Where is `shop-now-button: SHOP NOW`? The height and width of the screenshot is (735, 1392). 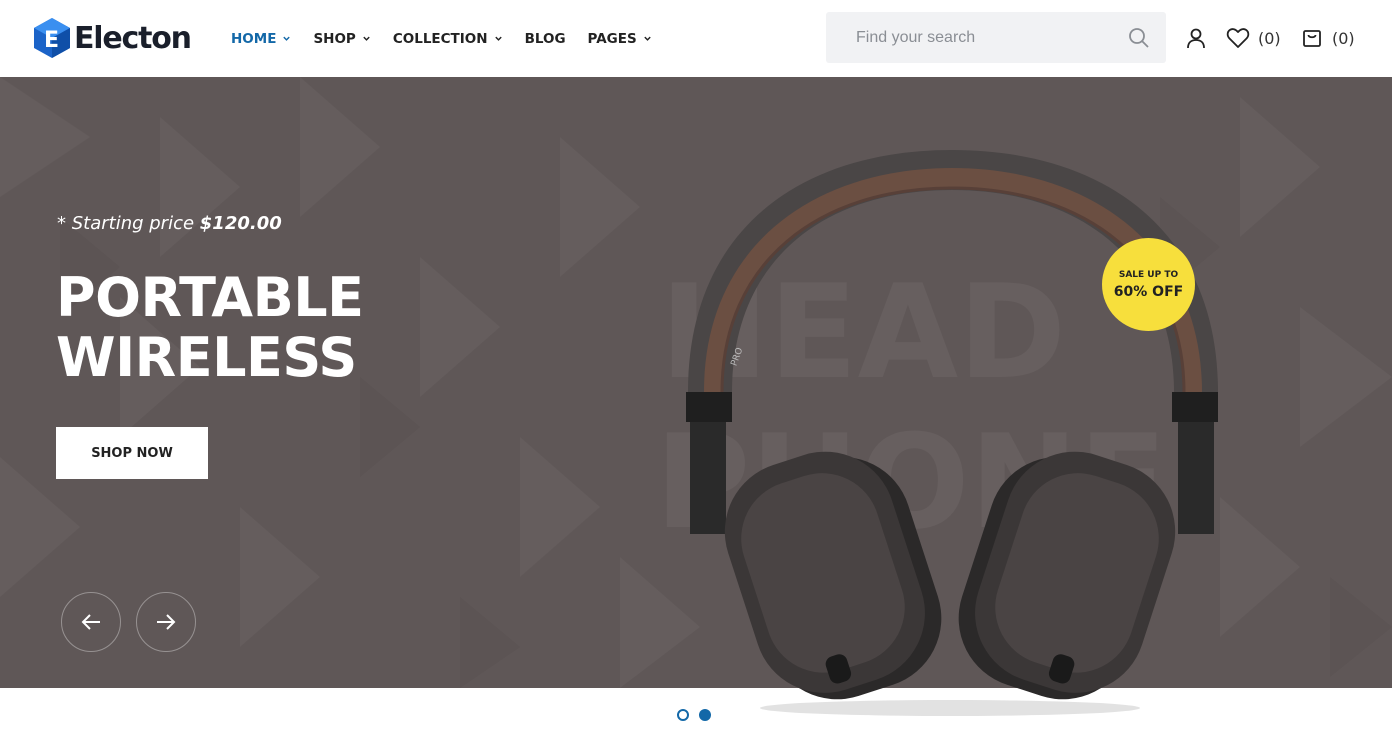
shop-now-button: SHOP NOW is located at coordinates (132, 453).